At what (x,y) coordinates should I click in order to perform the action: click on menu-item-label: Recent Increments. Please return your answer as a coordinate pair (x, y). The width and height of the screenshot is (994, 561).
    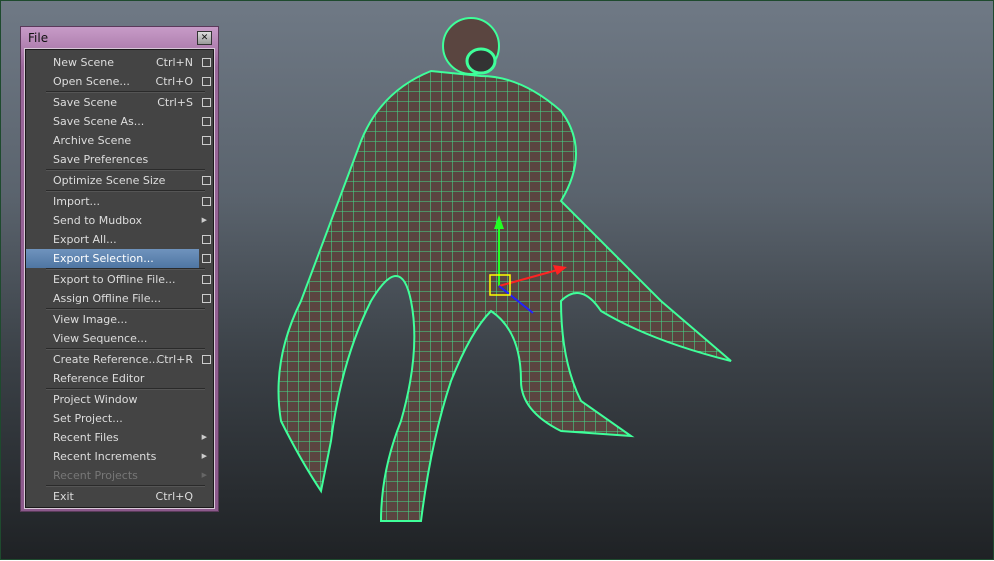
    Looking at the image, I should click on (105, 456).